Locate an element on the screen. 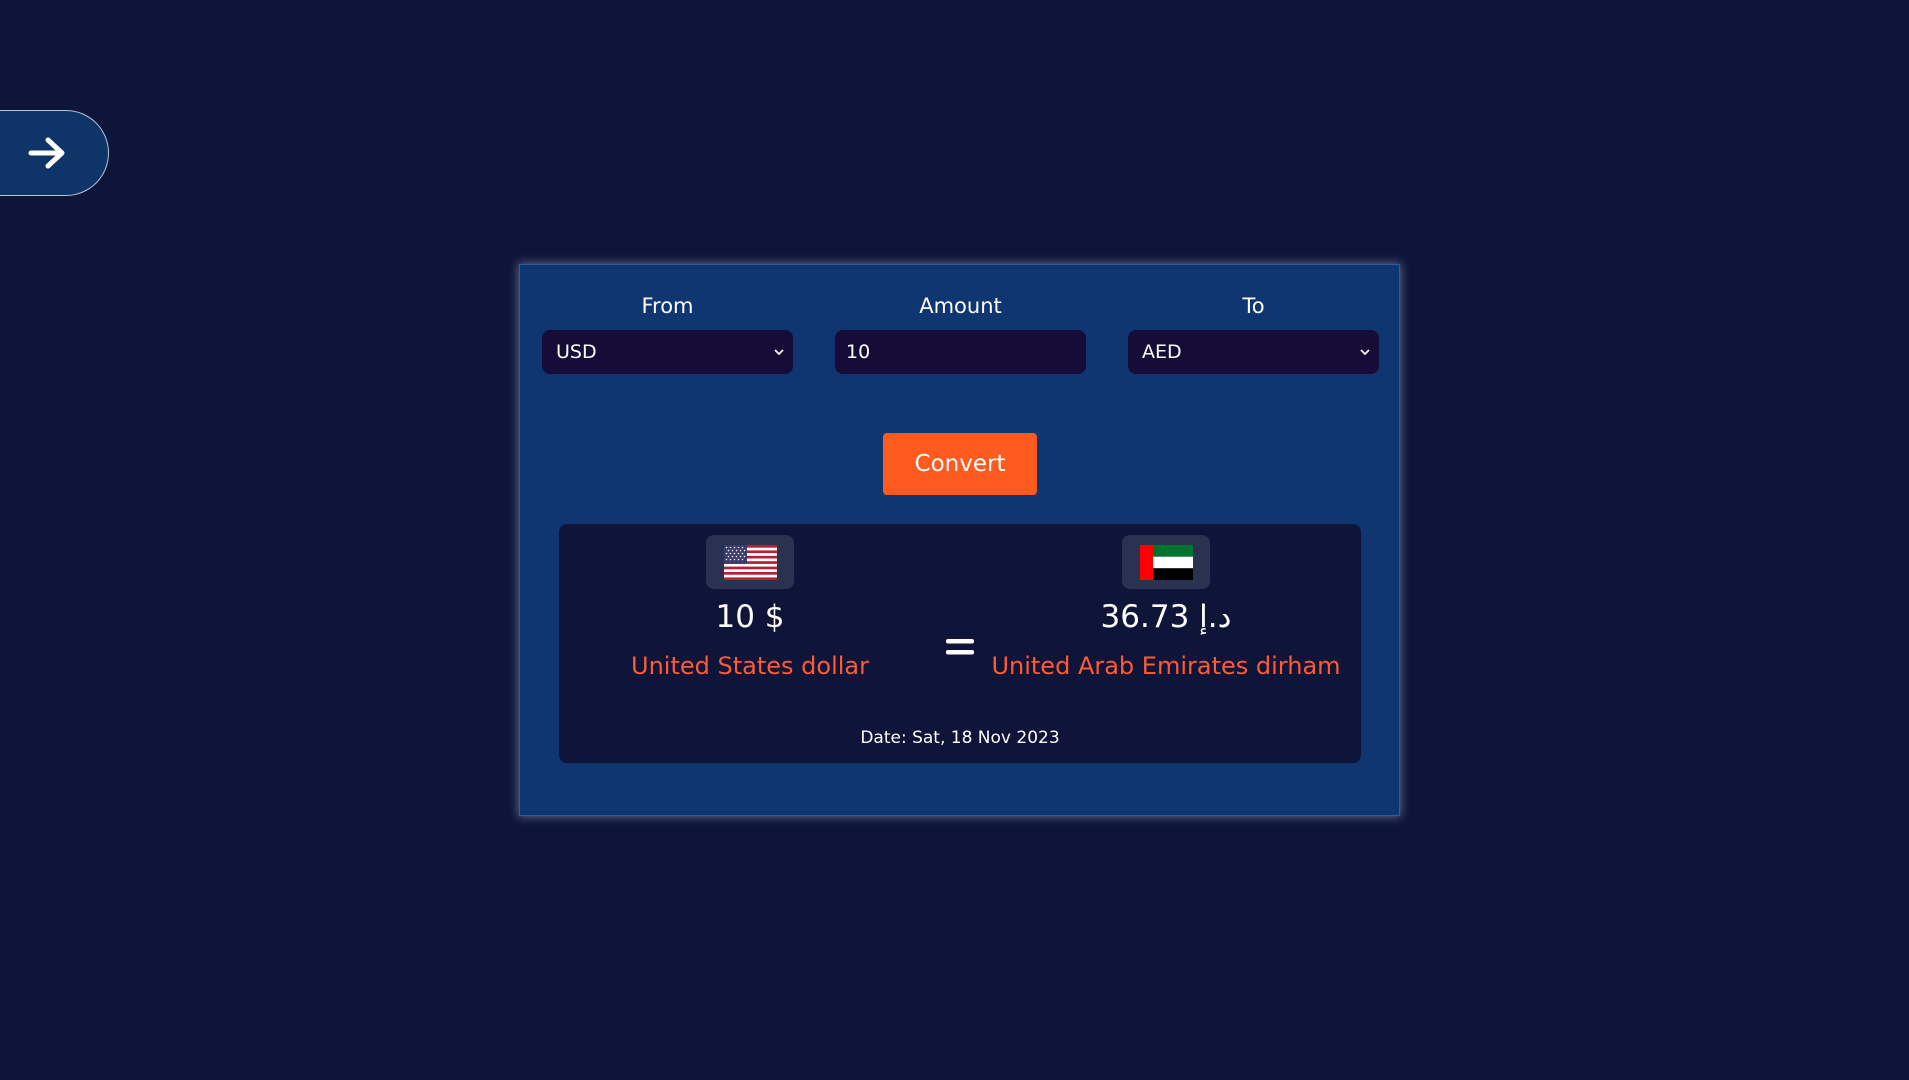 Image resolution: width=1909 pixels, height=1080 pixels. convert-button: Convert is located at coordinates (960, 464).